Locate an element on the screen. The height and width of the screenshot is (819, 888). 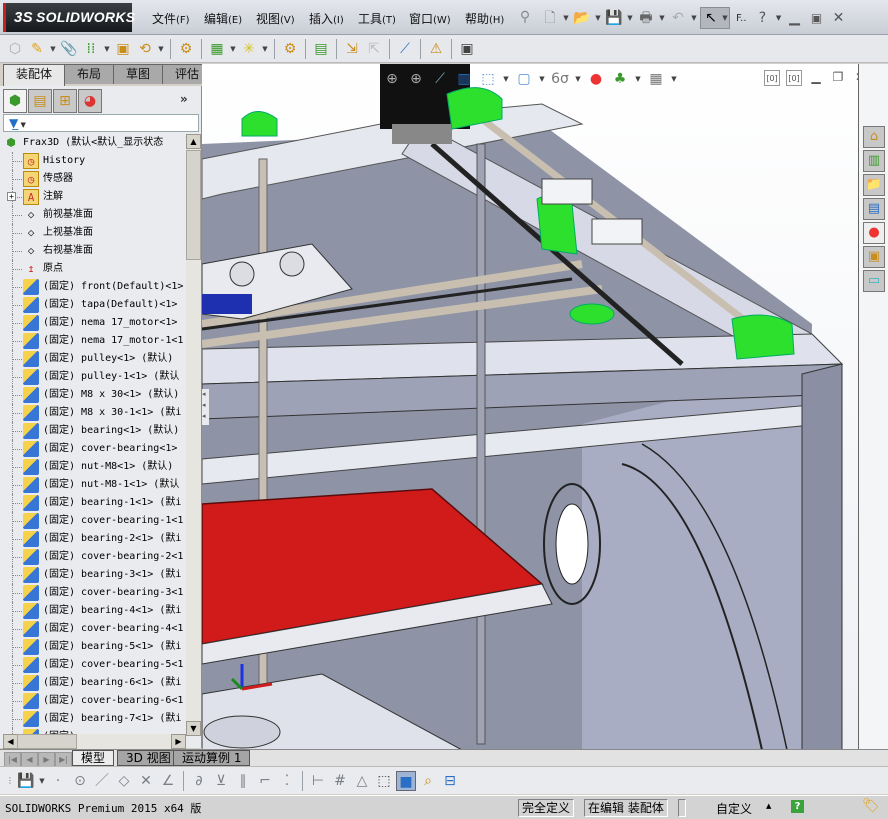
polygon-icon: ◇ is located at coordinates (124, 781).